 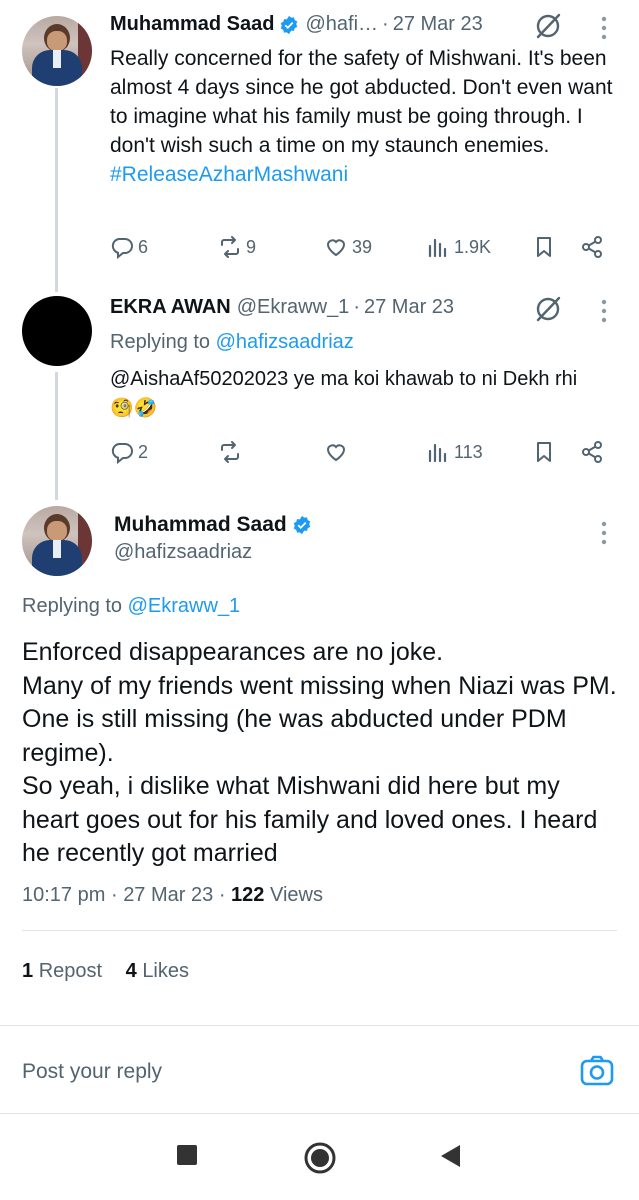 I want to click on like-count: 39, so click(x=362, y=246).